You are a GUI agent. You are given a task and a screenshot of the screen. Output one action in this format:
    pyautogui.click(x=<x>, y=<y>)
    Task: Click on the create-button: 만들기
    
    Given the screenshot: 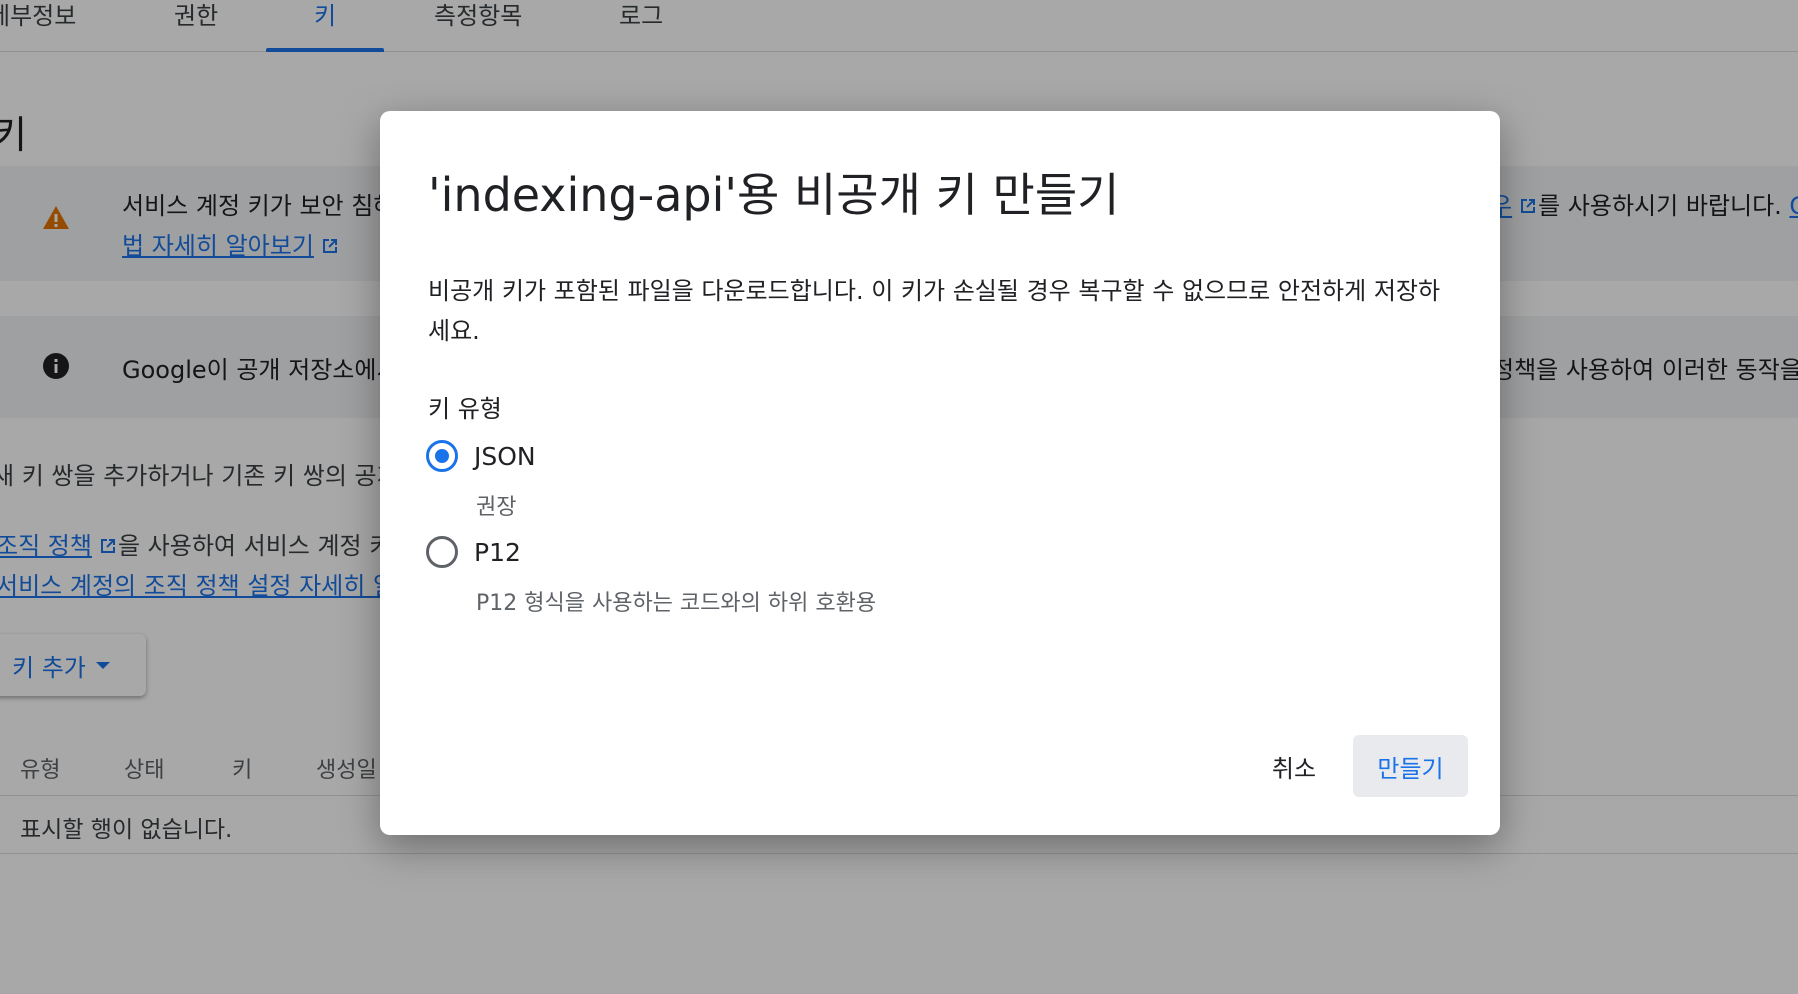 What is the action you would take?
    pyautogui.click(x=1410, y=766)
    